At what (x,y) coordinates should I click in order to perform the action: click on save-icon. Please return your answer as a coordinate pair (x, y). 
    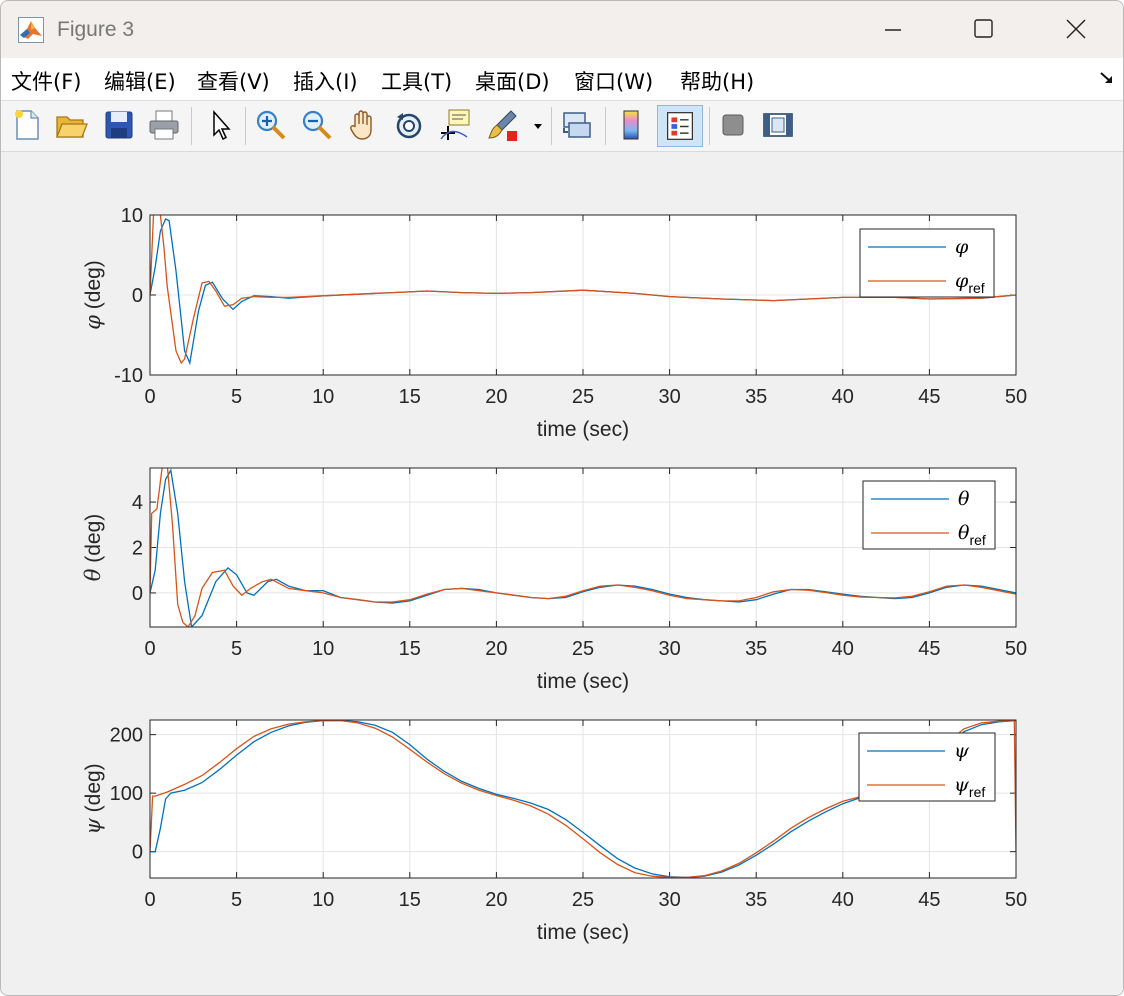
    Looking at the image, I should click on (119, 125).